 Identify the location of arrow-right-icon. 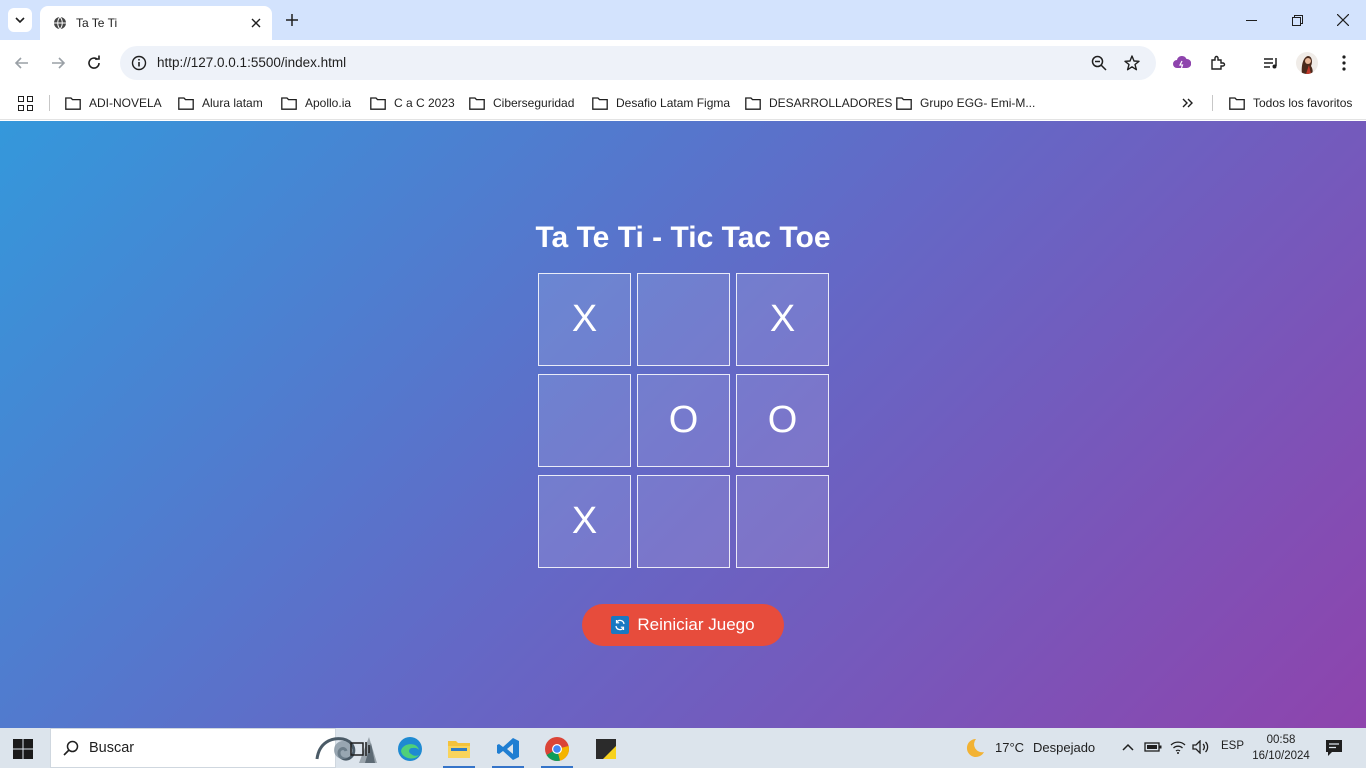
(59, 63).